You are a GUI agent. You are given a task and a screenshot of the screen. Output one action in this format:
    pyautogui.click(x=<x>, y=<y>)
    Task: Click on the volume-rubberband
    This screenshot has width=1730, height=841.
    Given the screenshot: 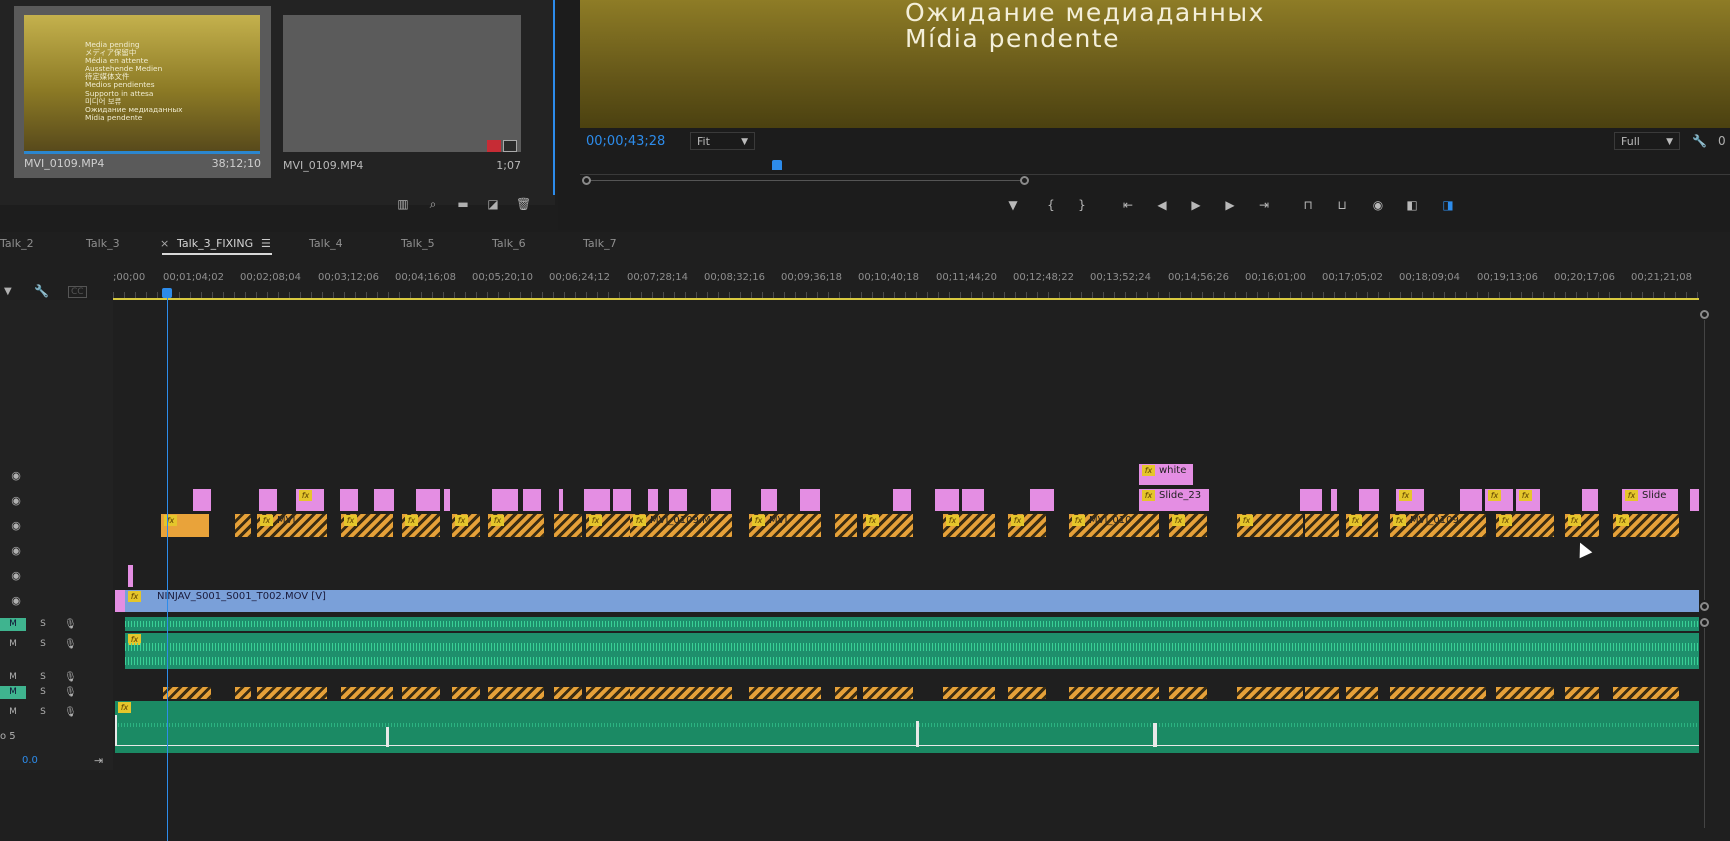 What is the action you would take?
    pyautogui.click(x=907, y=745)
    